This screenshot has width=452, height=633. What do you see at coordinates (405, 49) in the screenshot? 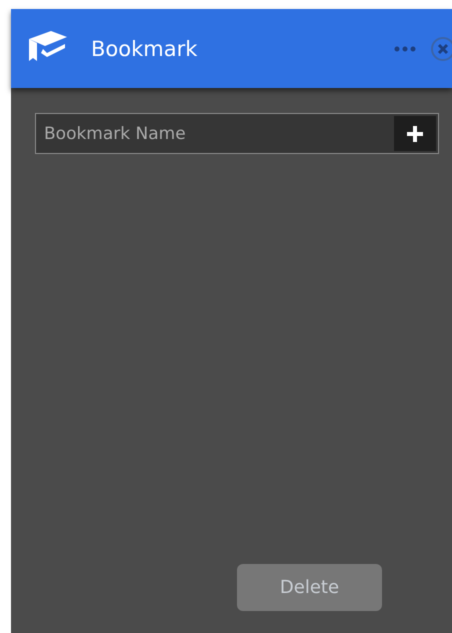
I see `more-icon` at bounding box center [405, 49].